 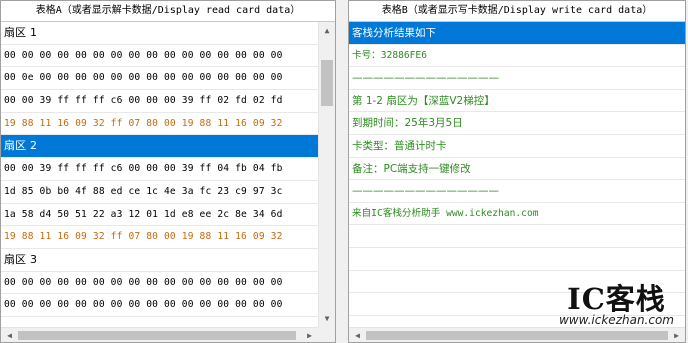 I want to click on table-a-vertical-scroll-thumb, so click(x=327, y=83).